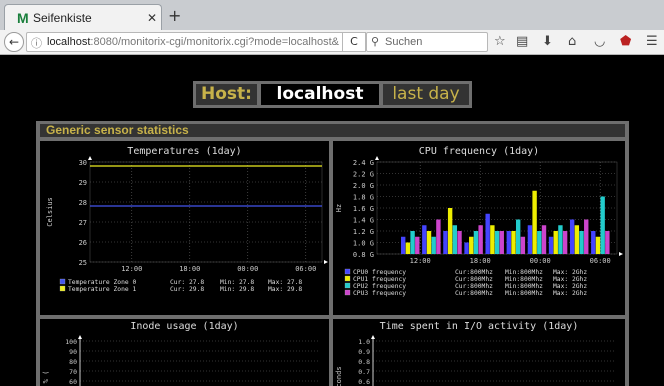  I want to click on io-y-tick: 0.7, so click(364, 372).